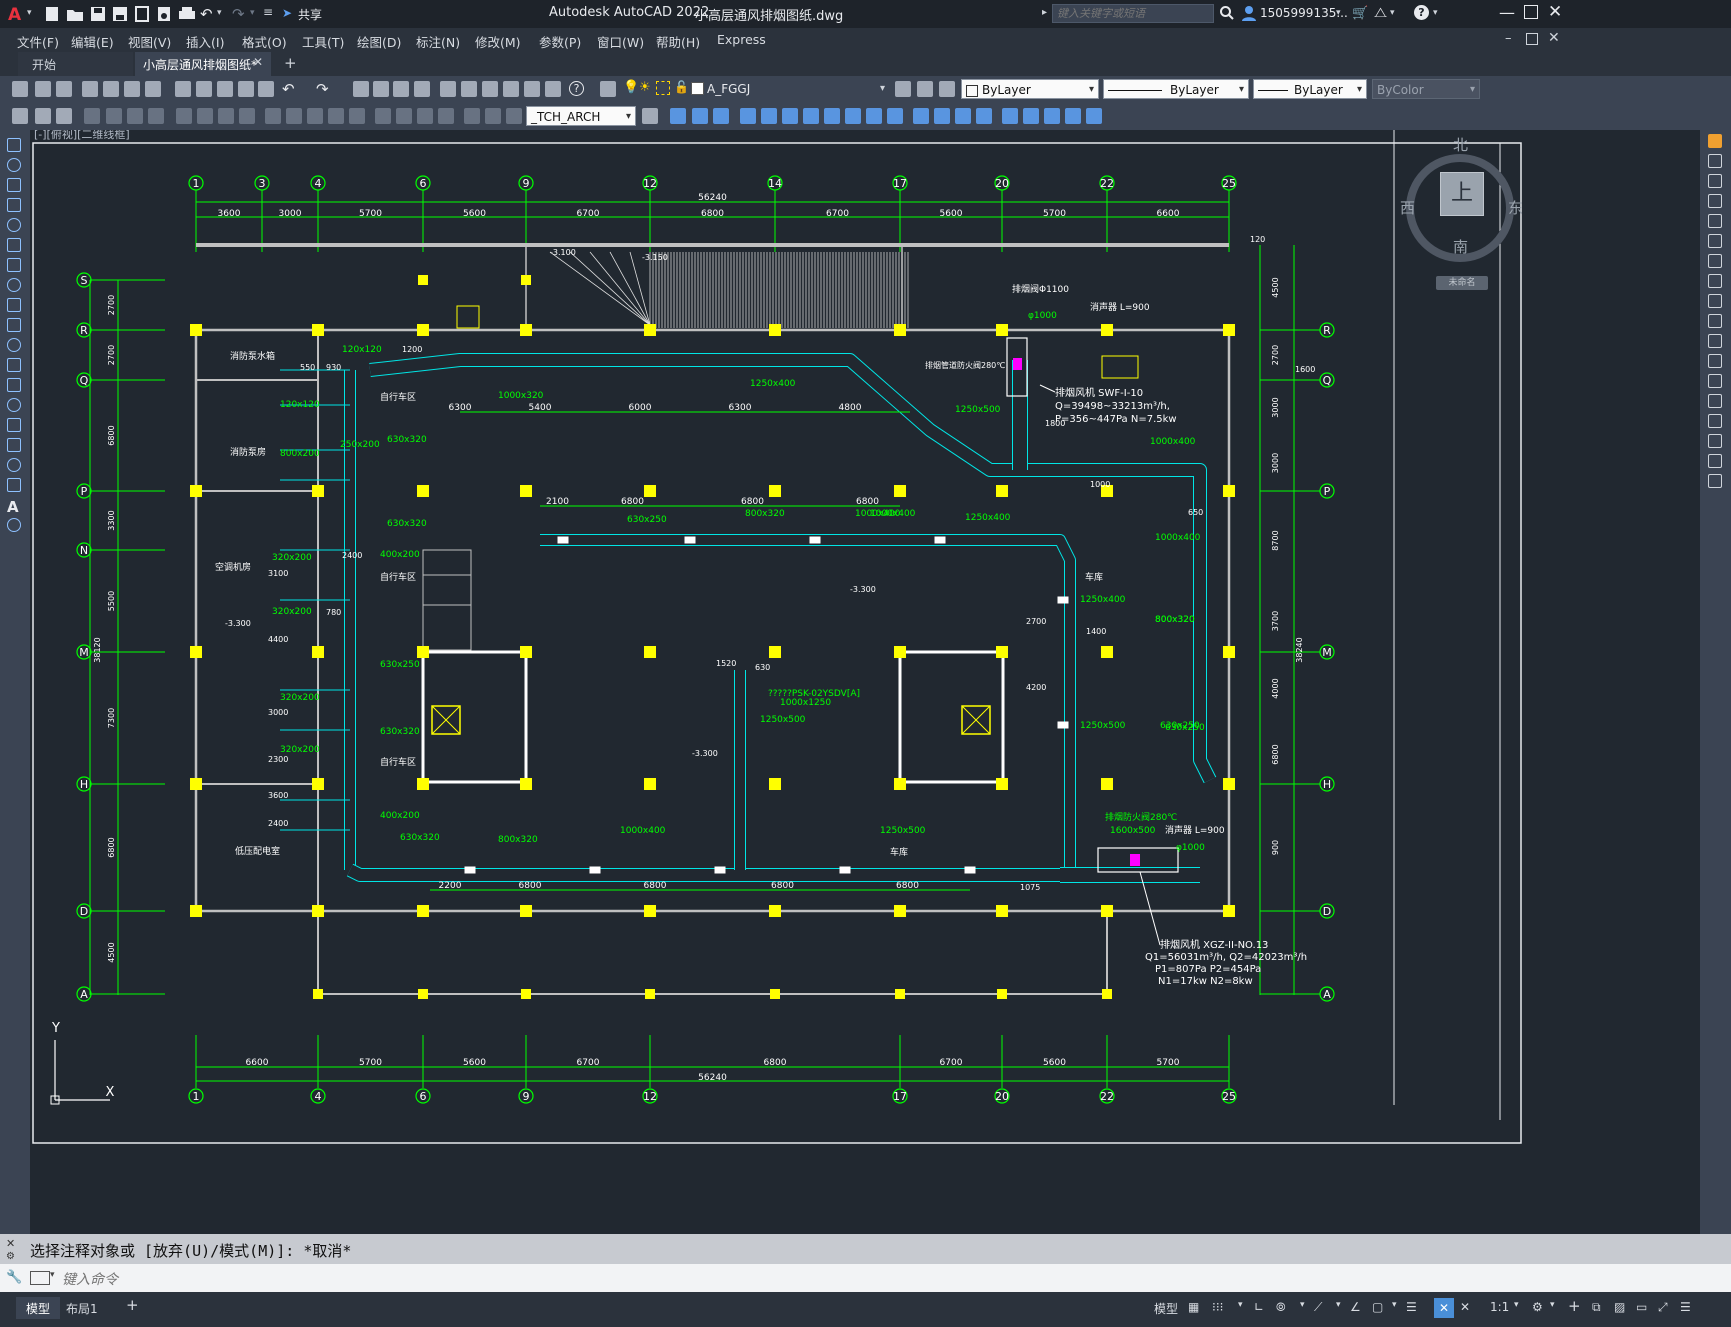 Image resolution: width=1731 pixels, height=1327 pixels. What do you see at coordinates (1193, 1307) in the screenshot?
I see `grid-icon: ▦` at bounding box center [1193, 1307].